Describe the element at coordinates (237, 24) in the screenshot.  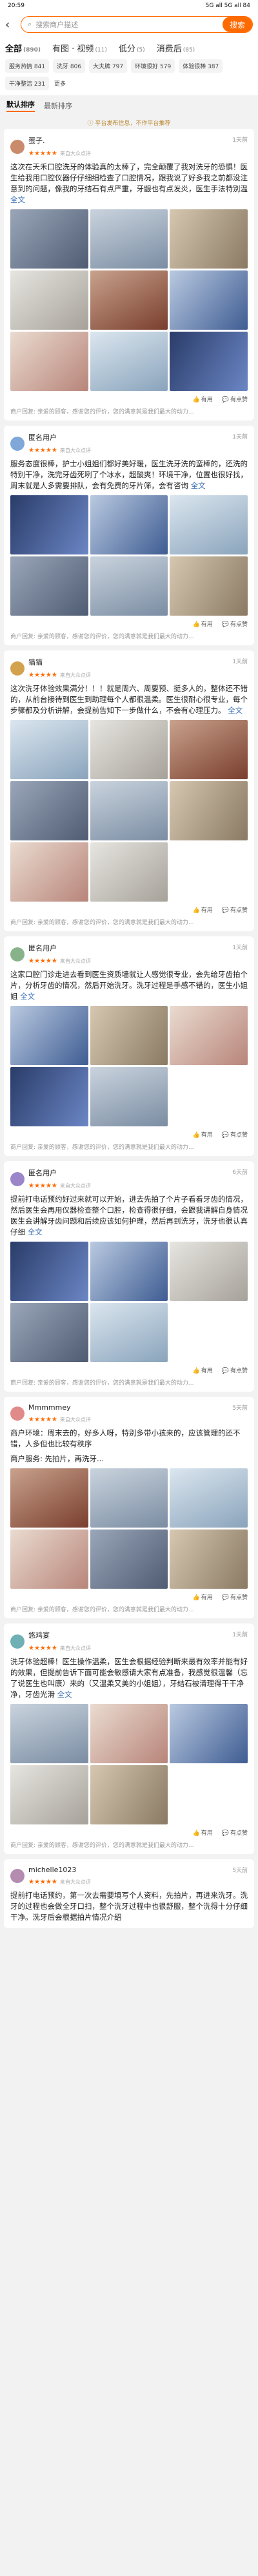
I see `search-button: 搜索` at that location.